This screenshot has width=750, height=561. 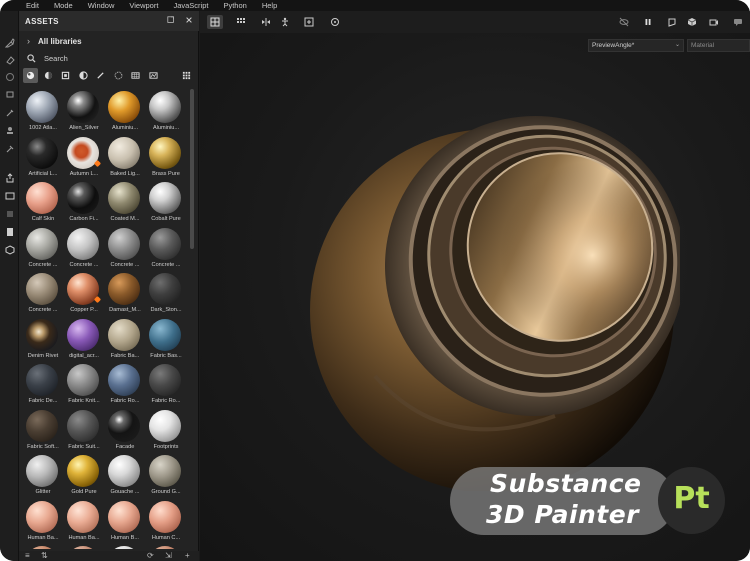 I want to click on material-thumbnail: Cobalt Pure, so click(x=166, y=202).